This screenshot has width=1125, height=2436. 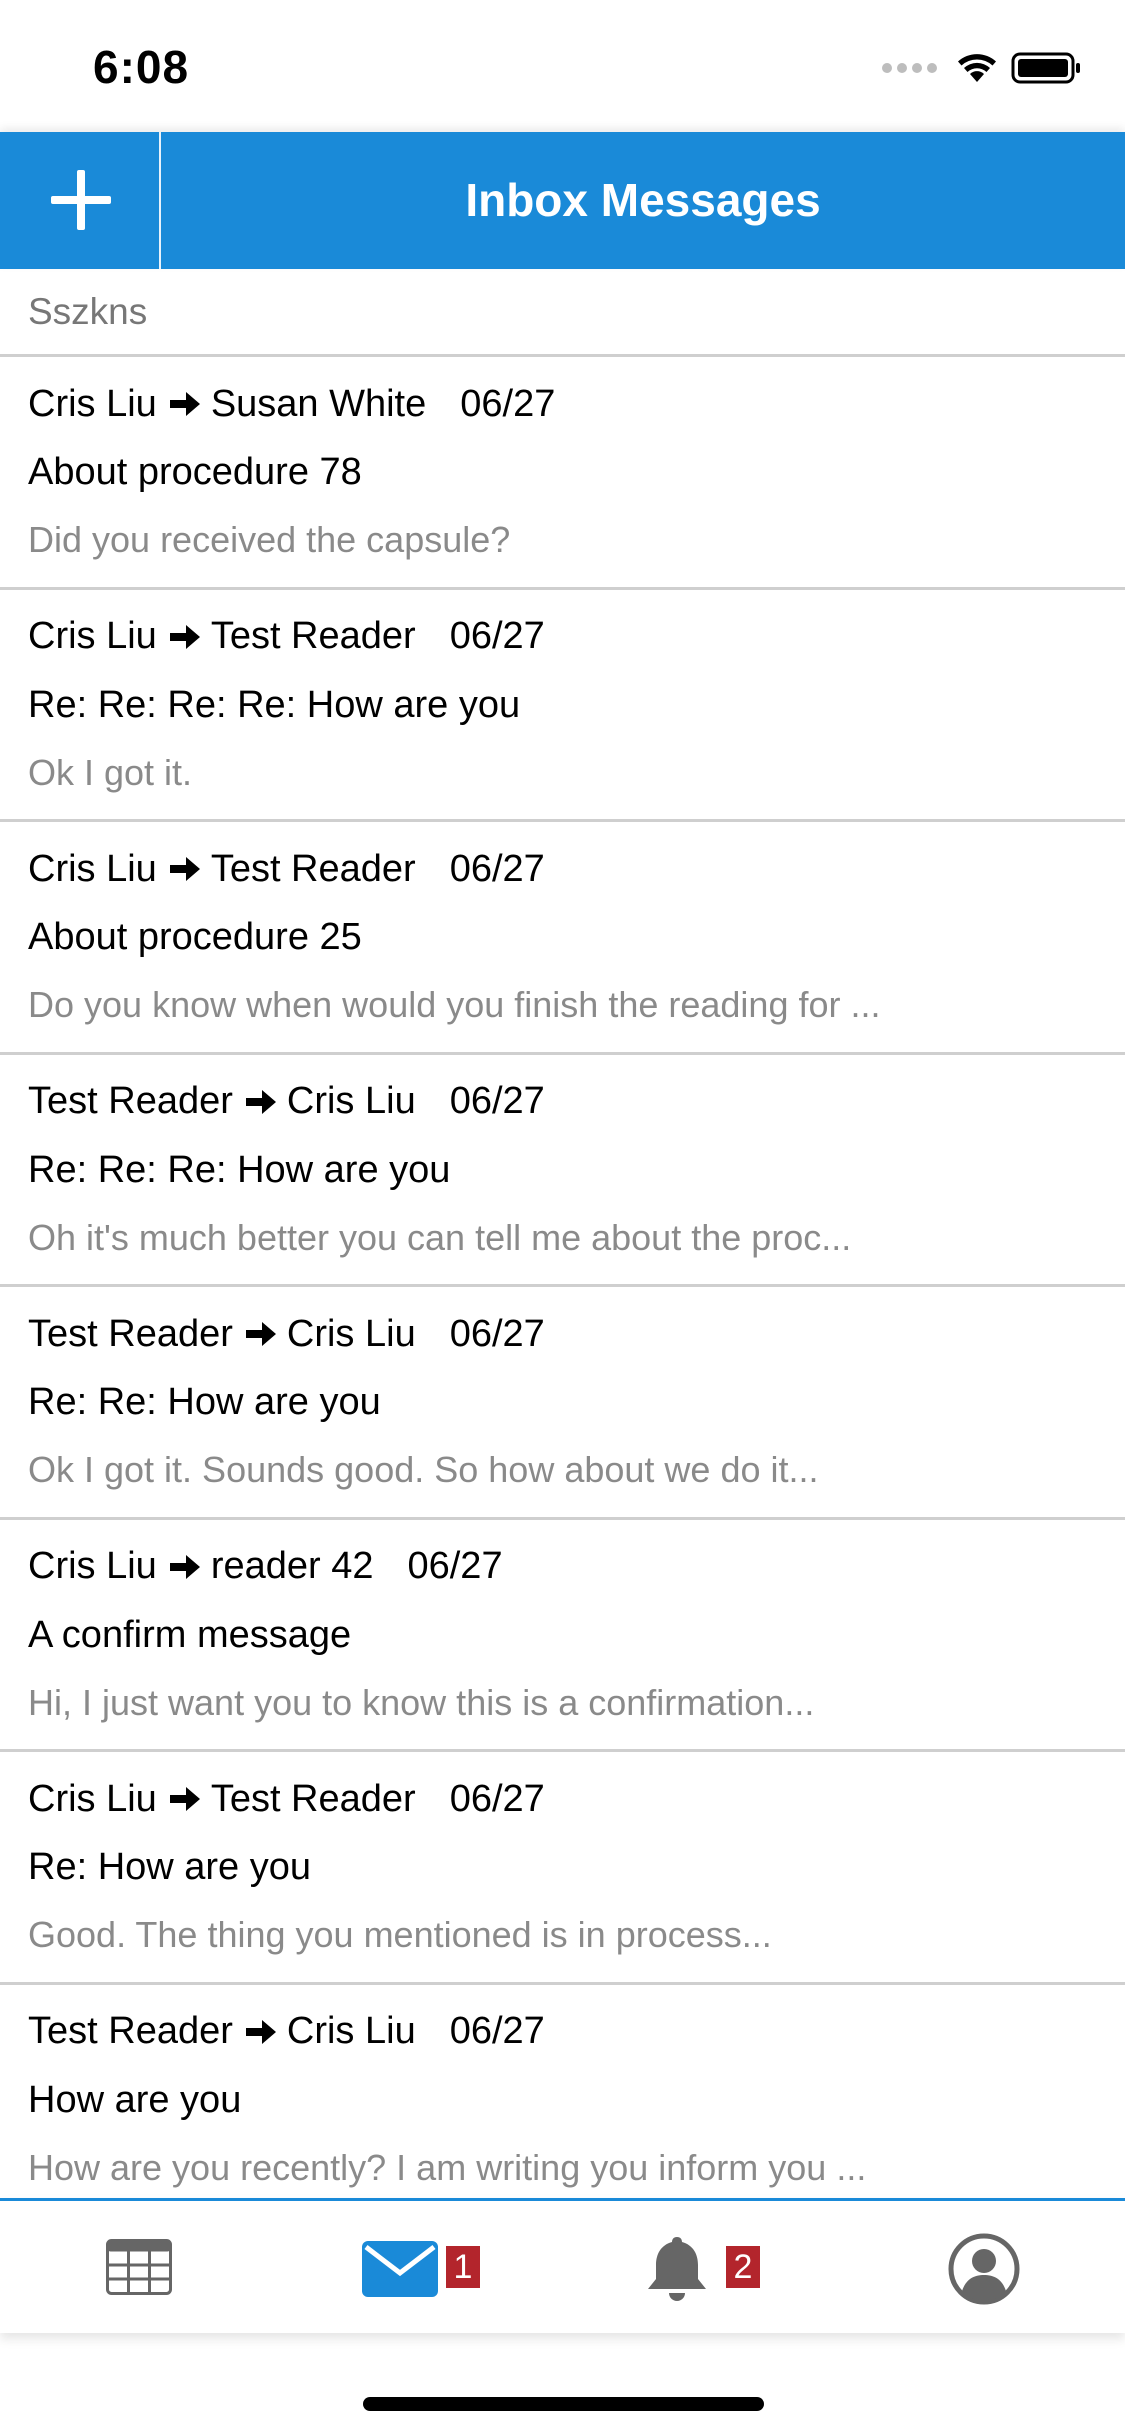 I want to click on messages-badge: 1, so click(x=463, y=2267).